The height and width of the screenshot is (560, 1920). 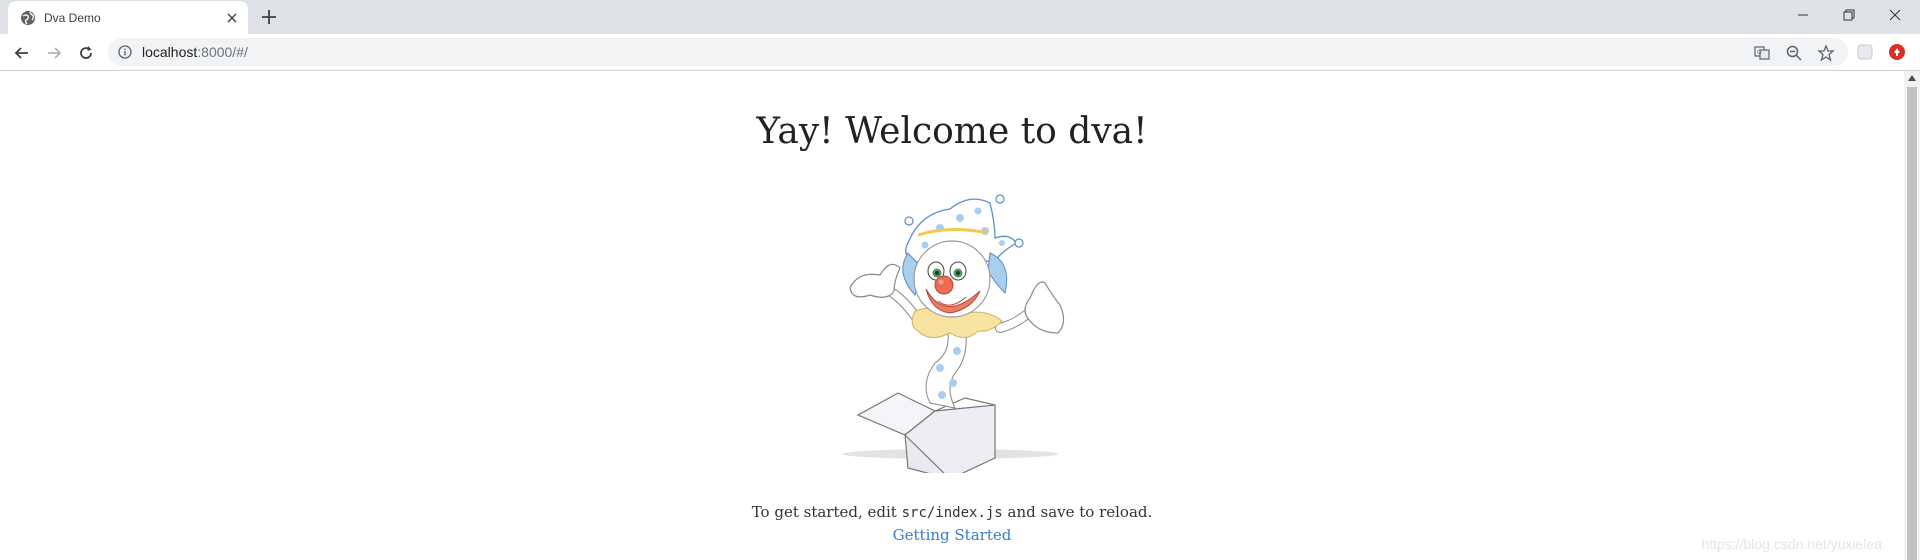 What do you see at coordinates (1826, 53) in the screenshot?
I see `star-icon` at bounding box center [1826, 53].